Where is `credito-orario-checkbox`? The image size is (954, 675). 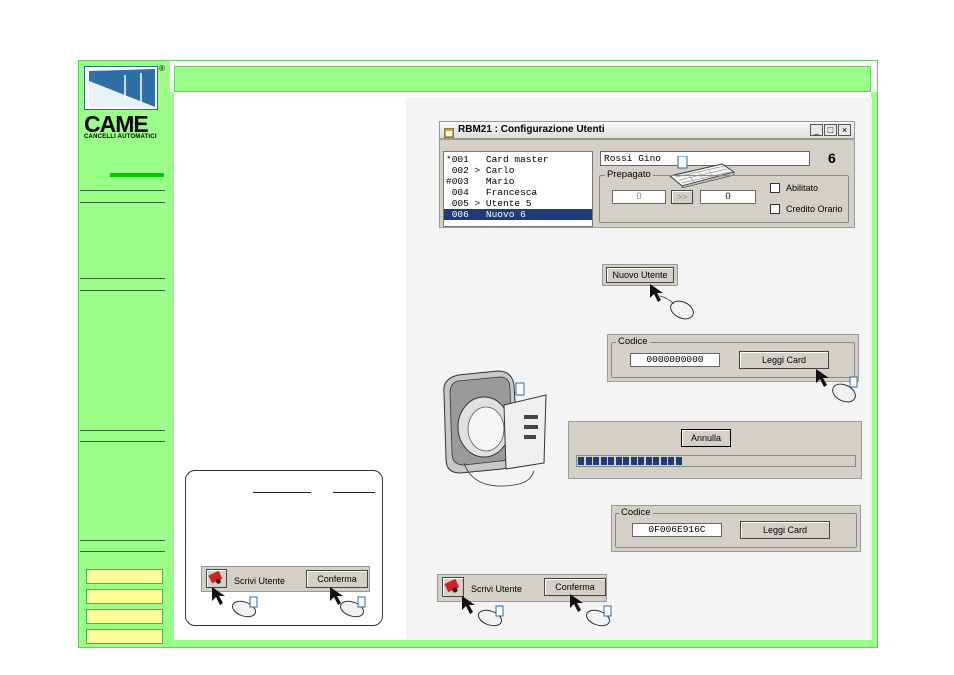
credito-orario-checkbox is located at coordinates (775, 209).